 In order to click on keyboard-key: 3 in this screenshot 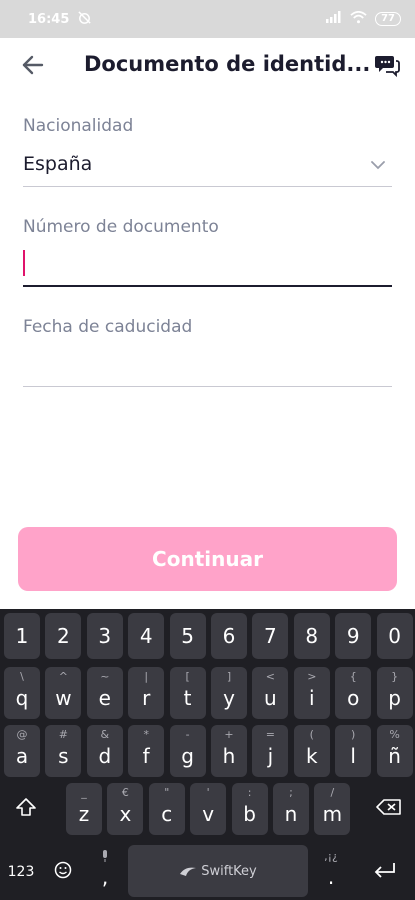, I will do `click(104, 636)`.